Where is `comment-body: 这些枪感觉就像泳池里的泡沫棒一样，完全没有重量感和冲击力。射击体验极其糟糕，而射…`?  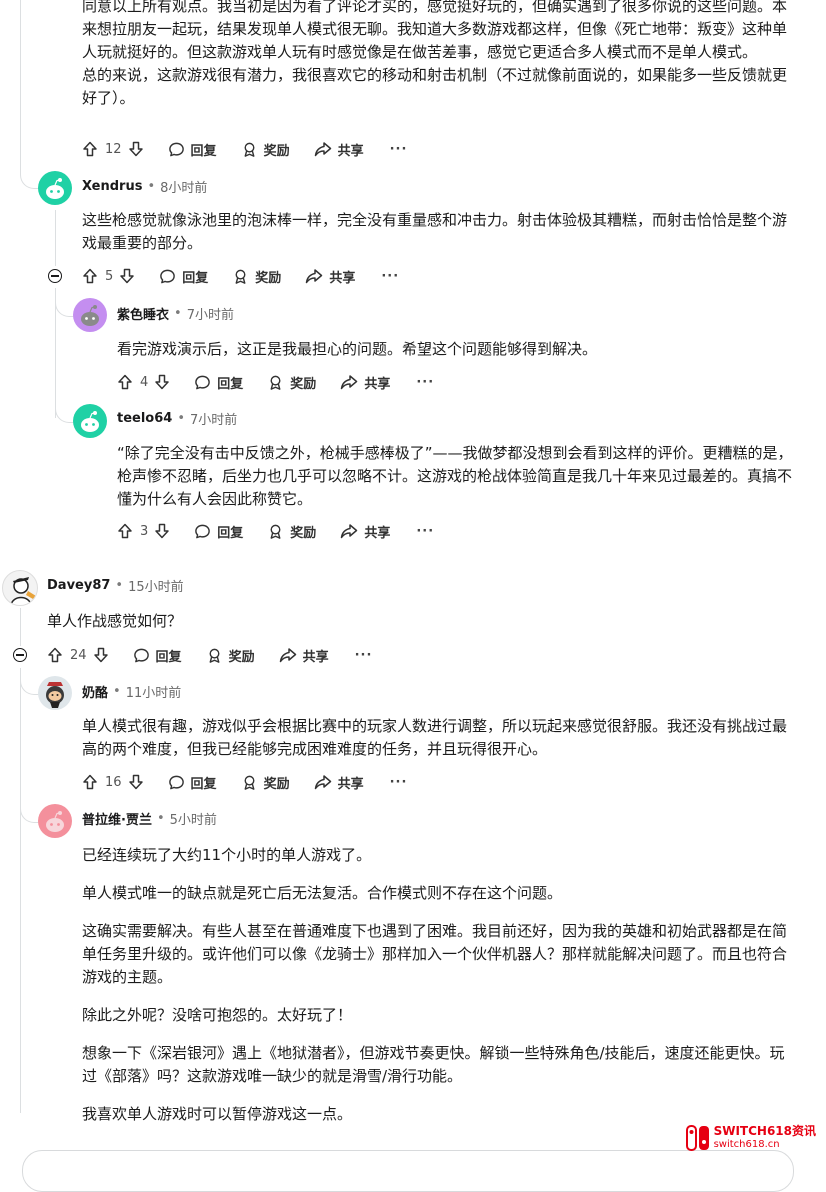 comment-body: 这些枪感觉就像泳池里的泡沫棒一样，完全没有重量感和冲击力。射击体验极其糟糕，而射… is located at coordinates (438, 232).